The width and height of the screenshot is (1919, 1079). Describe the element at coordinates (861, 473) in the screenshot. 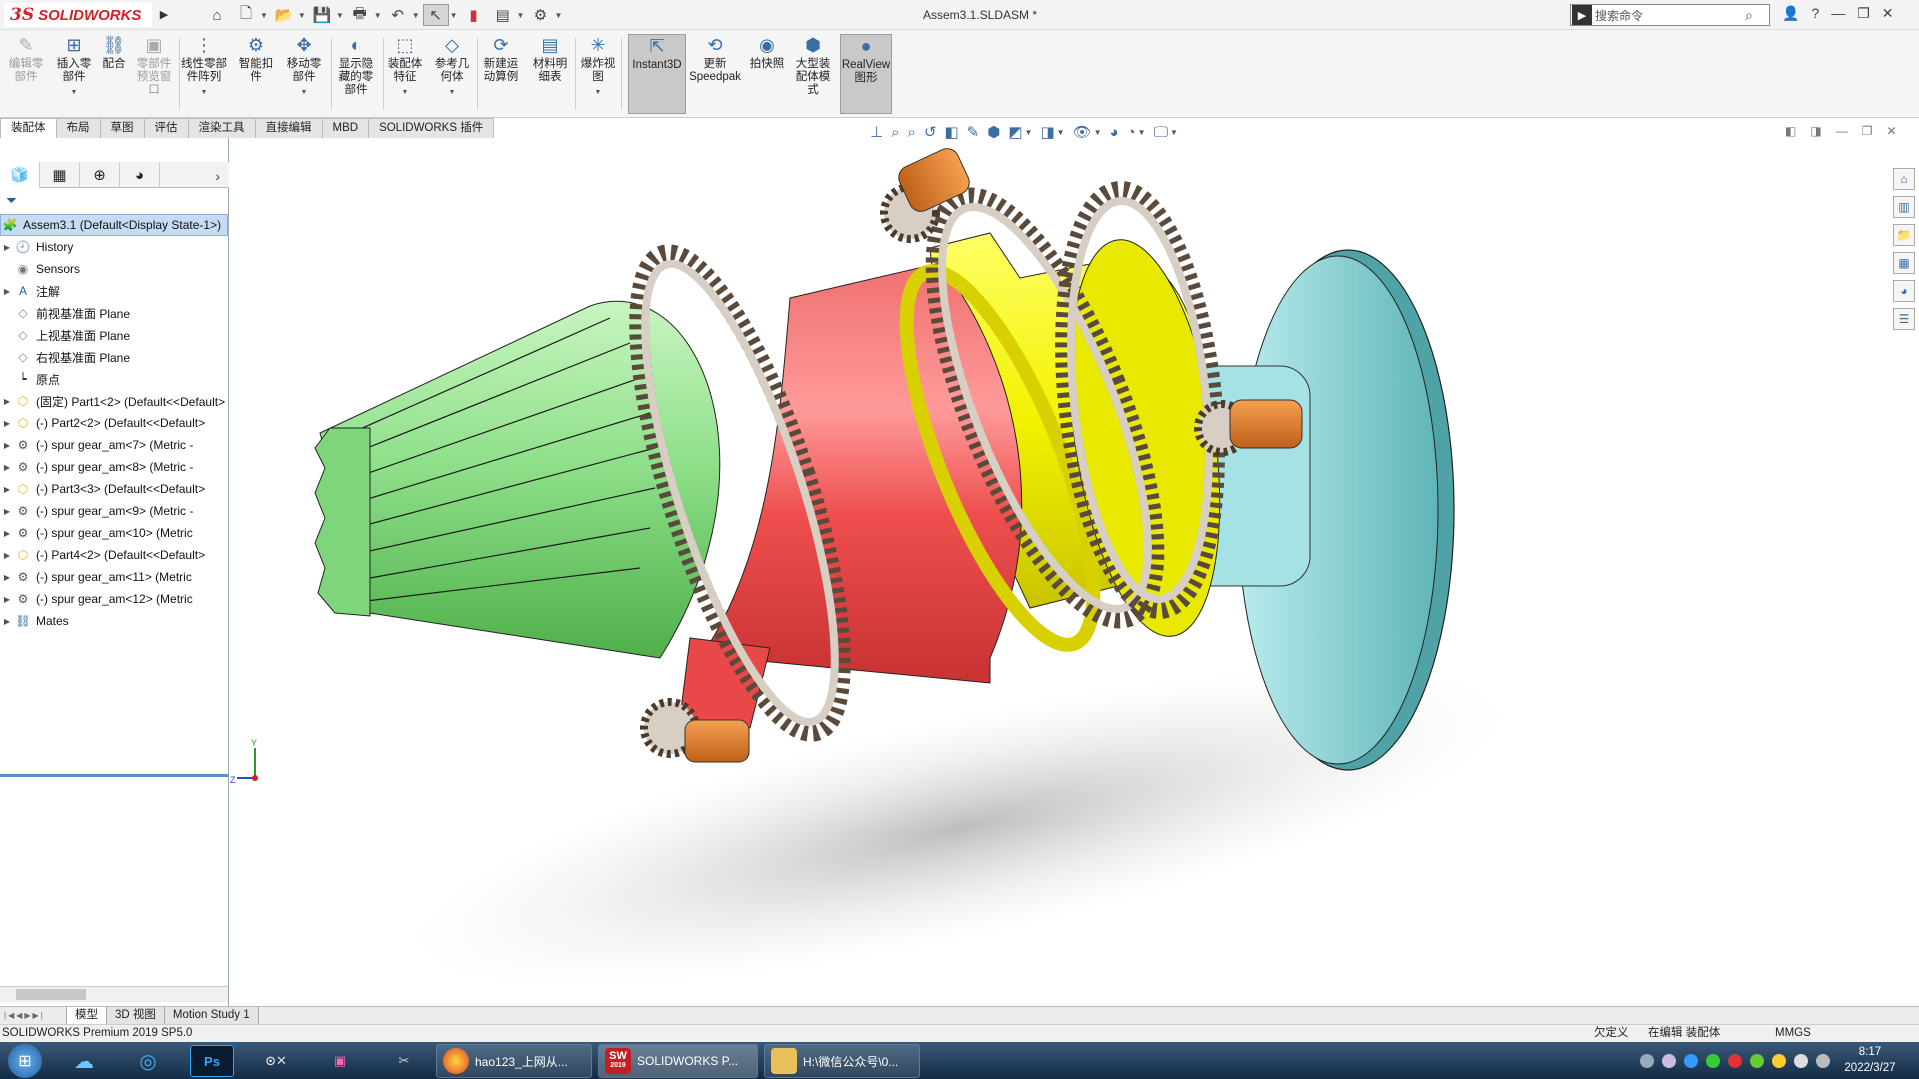

I see `red-drum` at that location.